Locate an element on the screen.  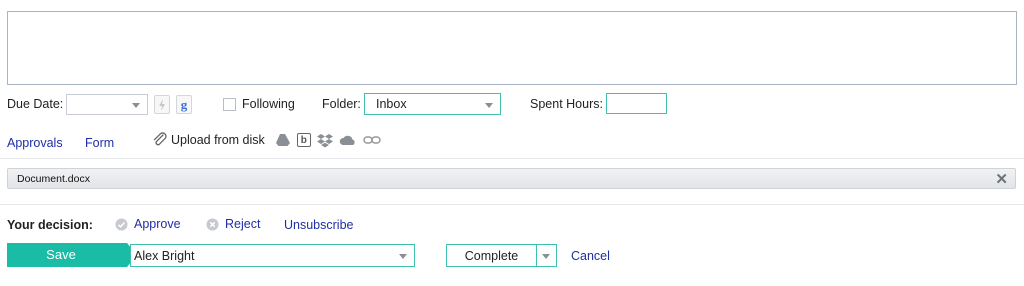
due-date-select is located at coordinates (107, 104).